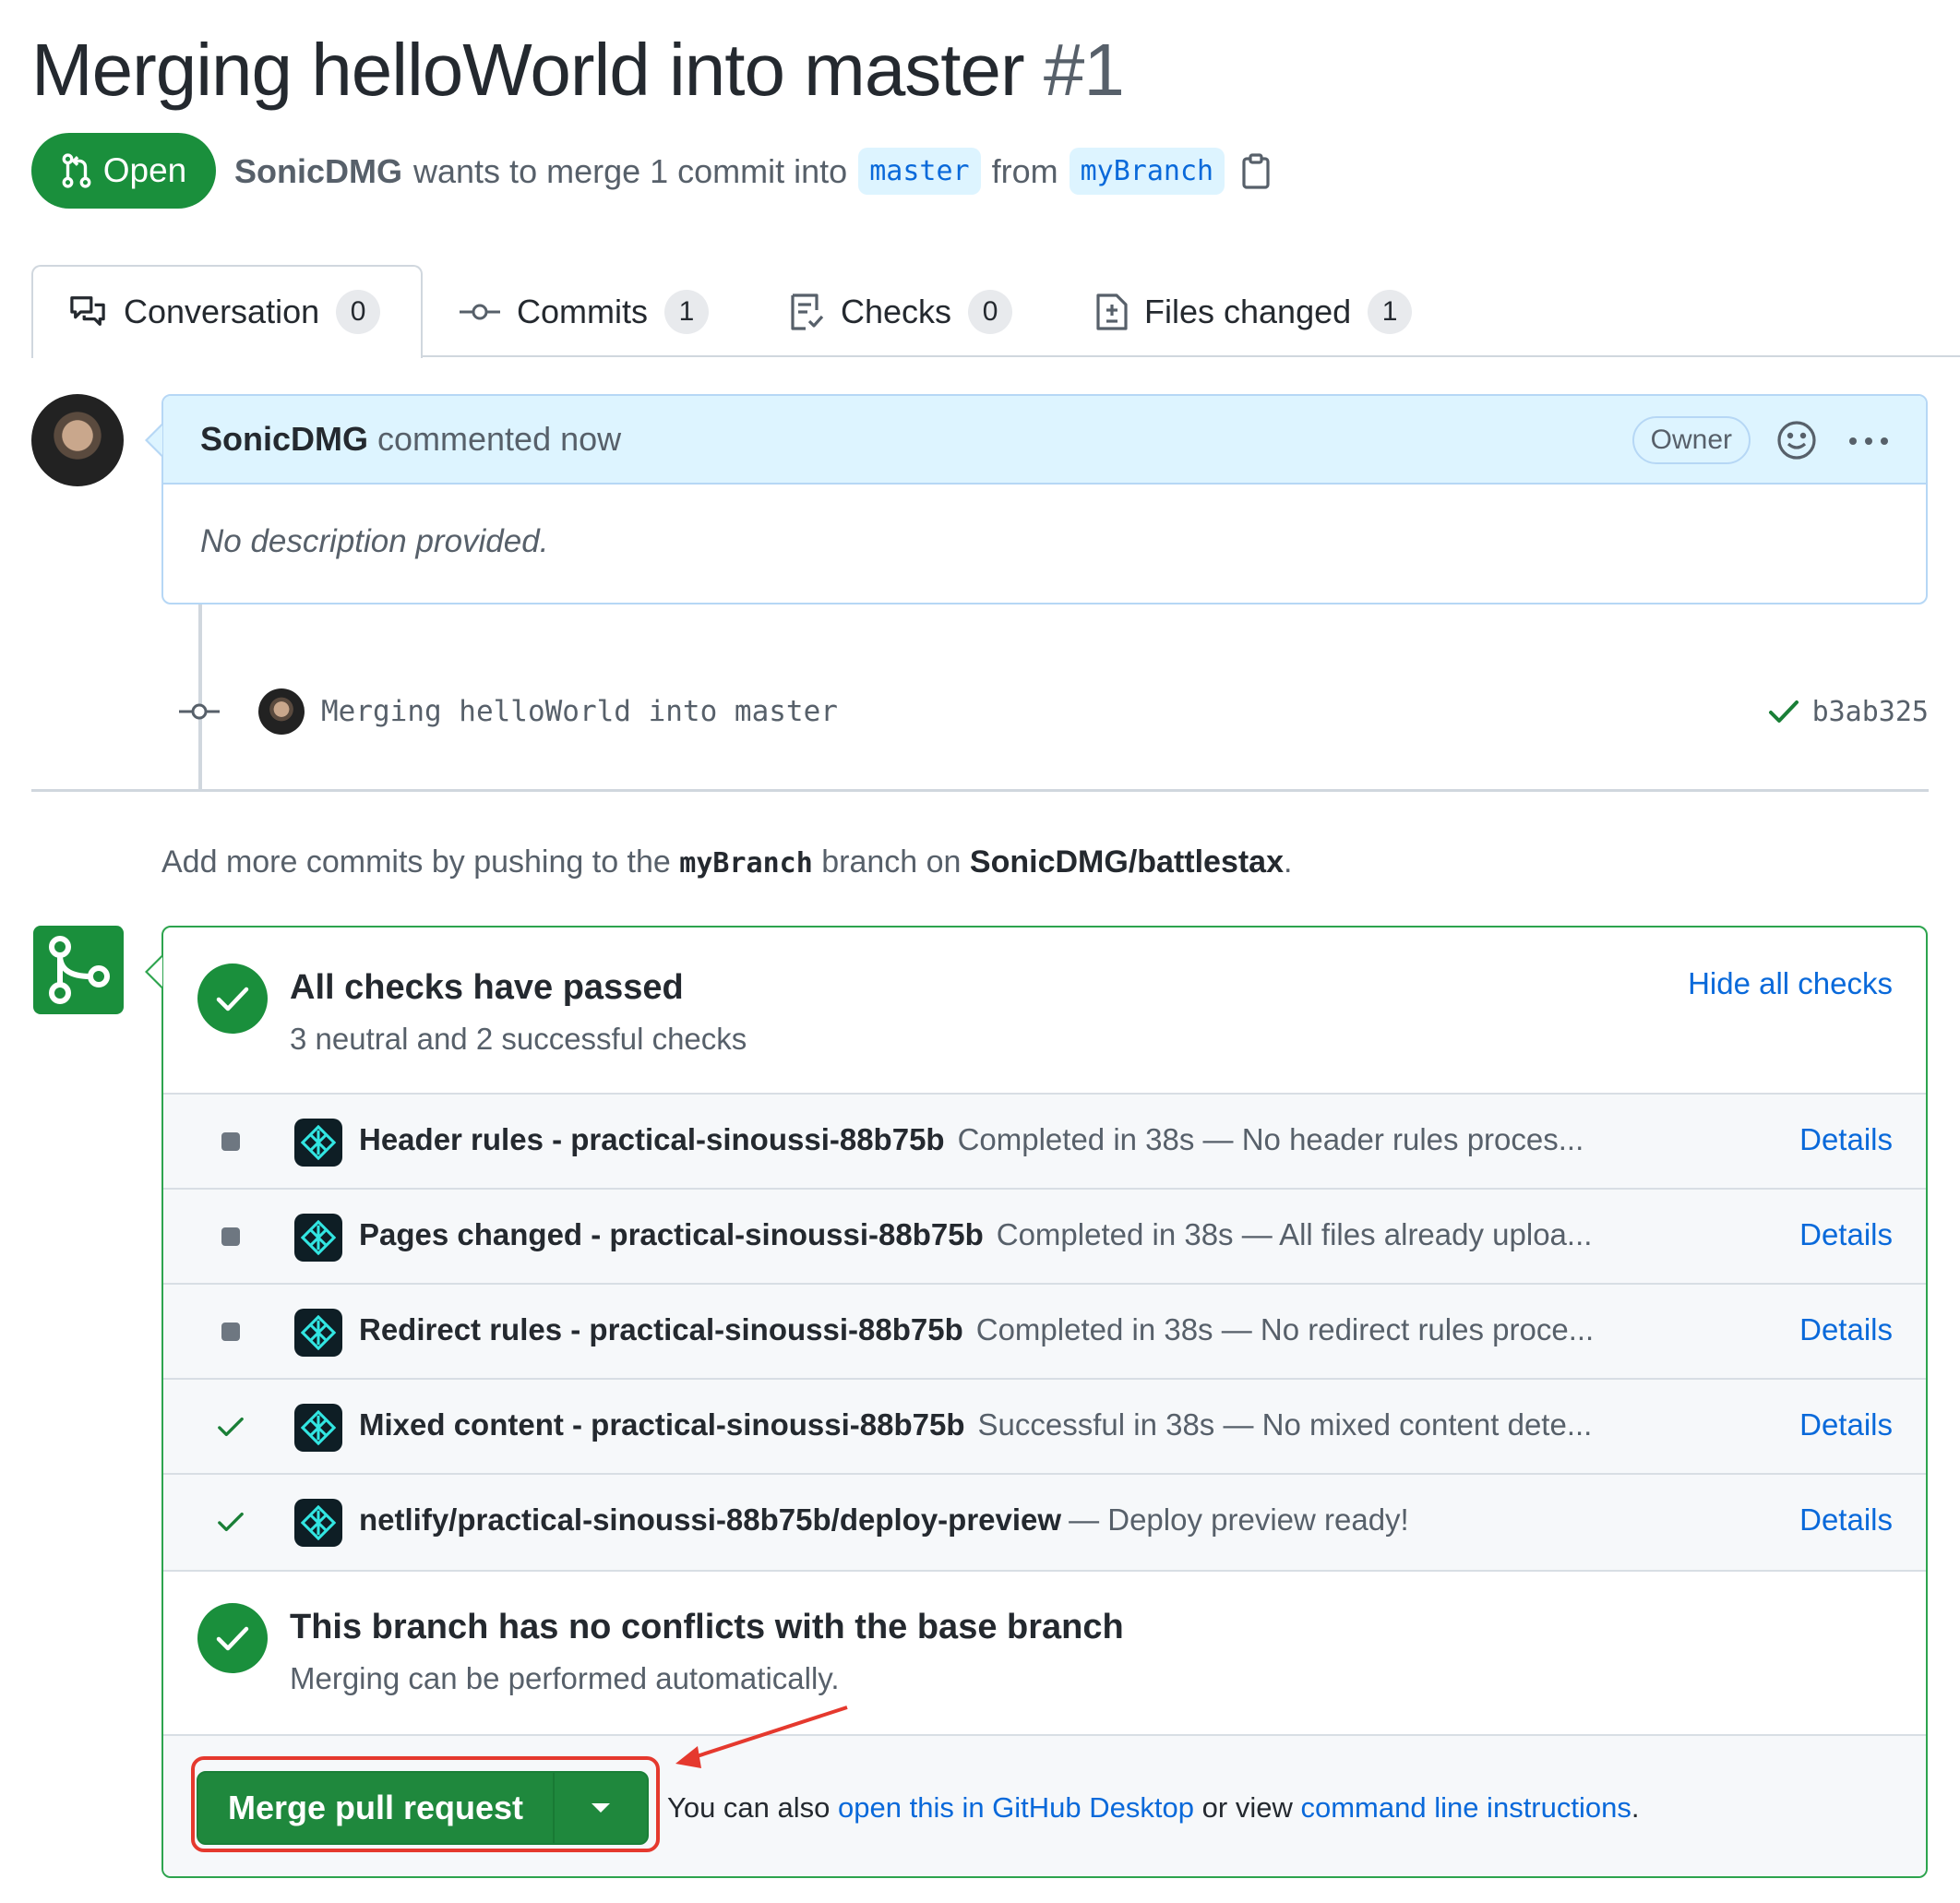 Image resolution: width=1960 pixels, height=1903 pixels. What do you see at coordinates (284, 440) in the screenshot?
I see `comment-author: SonicDMG` at bounding box center [284, 440].